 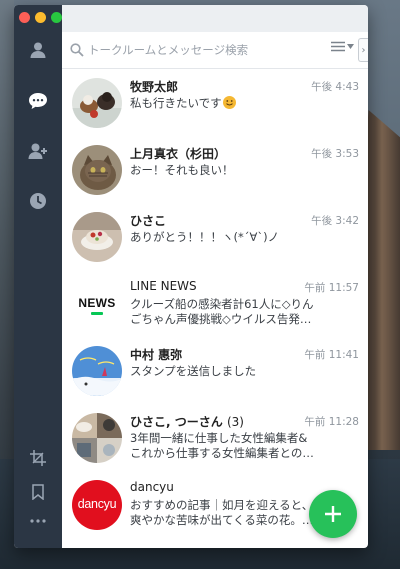 What do you see at coordinates (187, 422) in the screenshot?
I see `chat-name: ひさこ, つーさん (3)` at bounding box center [187, 422].